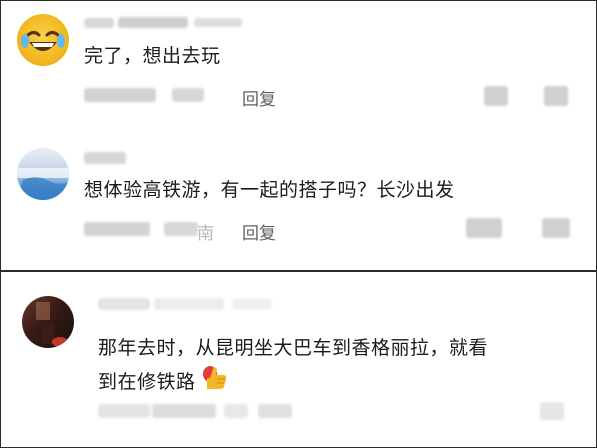 The width and height of the screenshot is (597, 448). What do you see at coordinates (298, 271) in the screenshot?
I see `section-divider` at bounding box center [298, 271].